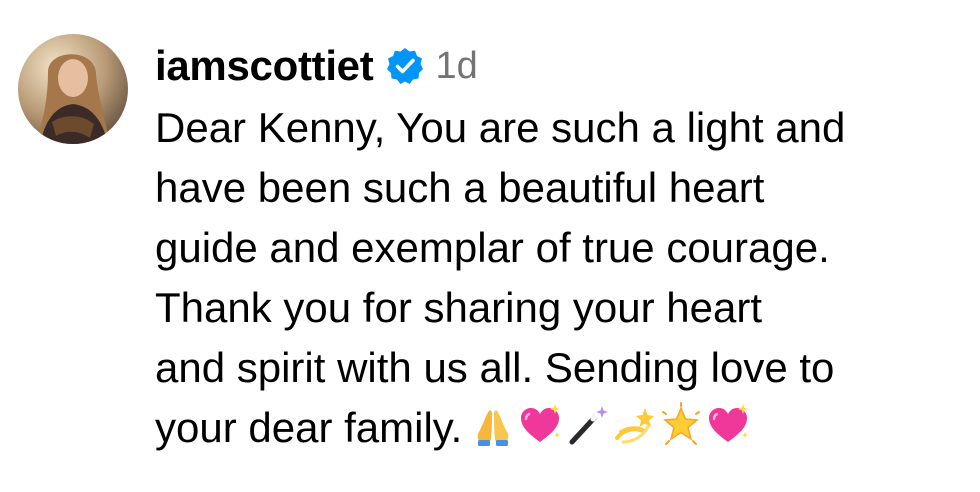 This screenshot has width=980, height=492. Describe the element at coordinates (309, 427) in the screenshot. I see `comment-text-line: your dear family.` at that location.